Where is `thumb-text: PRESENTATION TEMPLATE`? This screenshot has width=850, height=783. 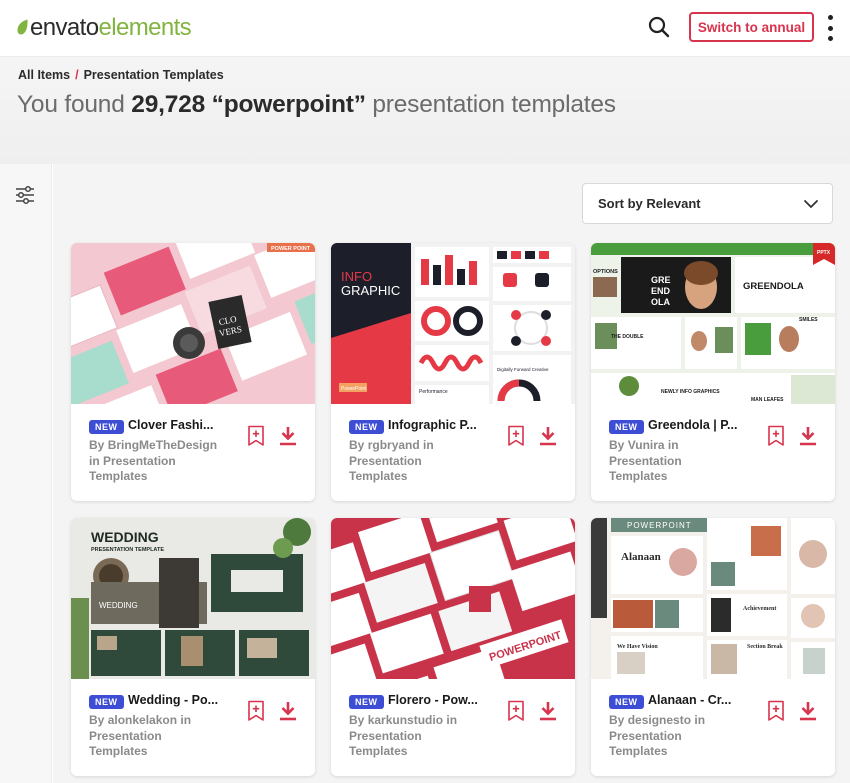
thumb-text: PRESENTATION TEMPLATE is located at coordinates (127, 550).